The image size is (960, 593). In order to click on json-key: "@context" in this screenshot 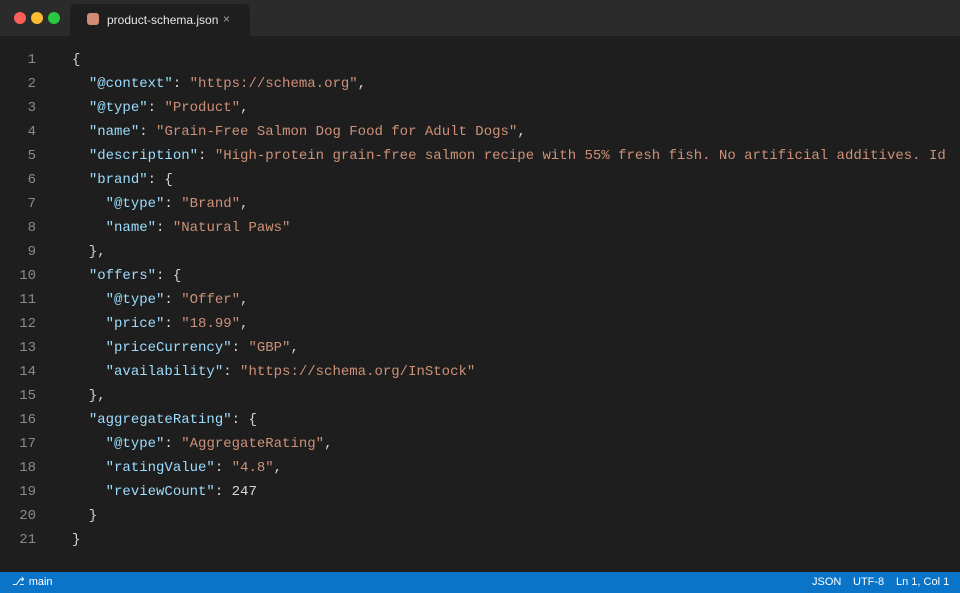, I will do `click(130, 84)`.